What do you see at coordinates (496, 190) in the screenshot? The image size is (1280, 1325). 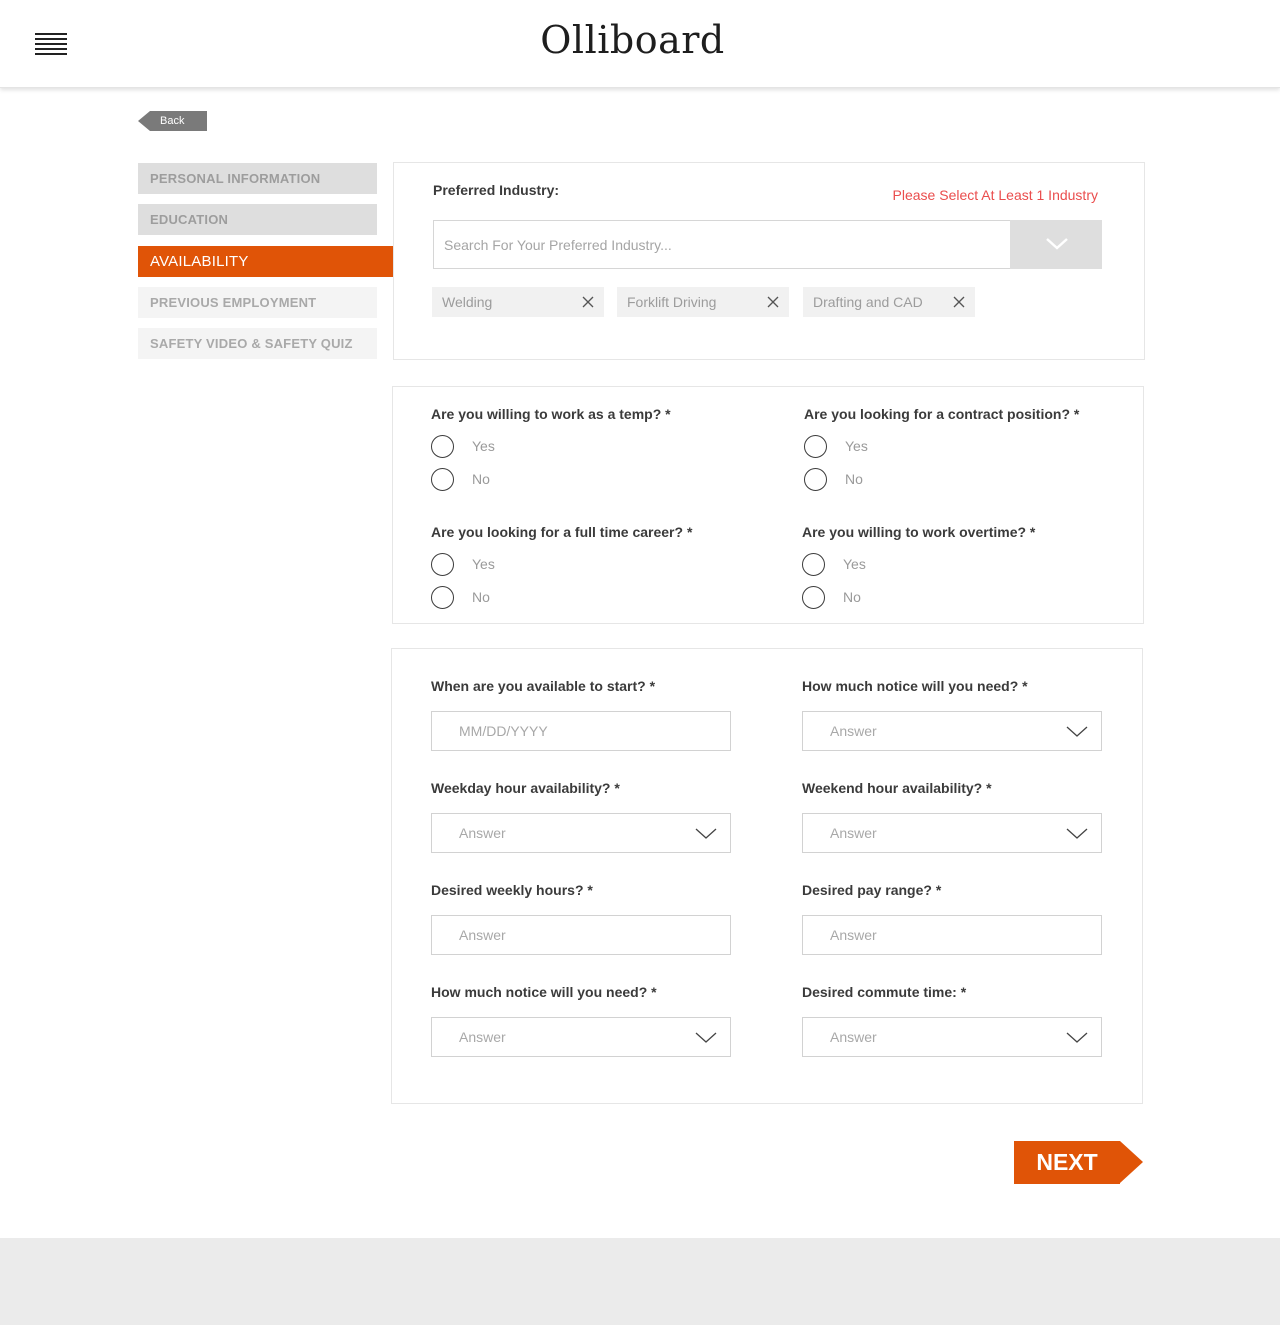 I see `industry-label: Preferred Industry:` at bounding box center [496, 190].